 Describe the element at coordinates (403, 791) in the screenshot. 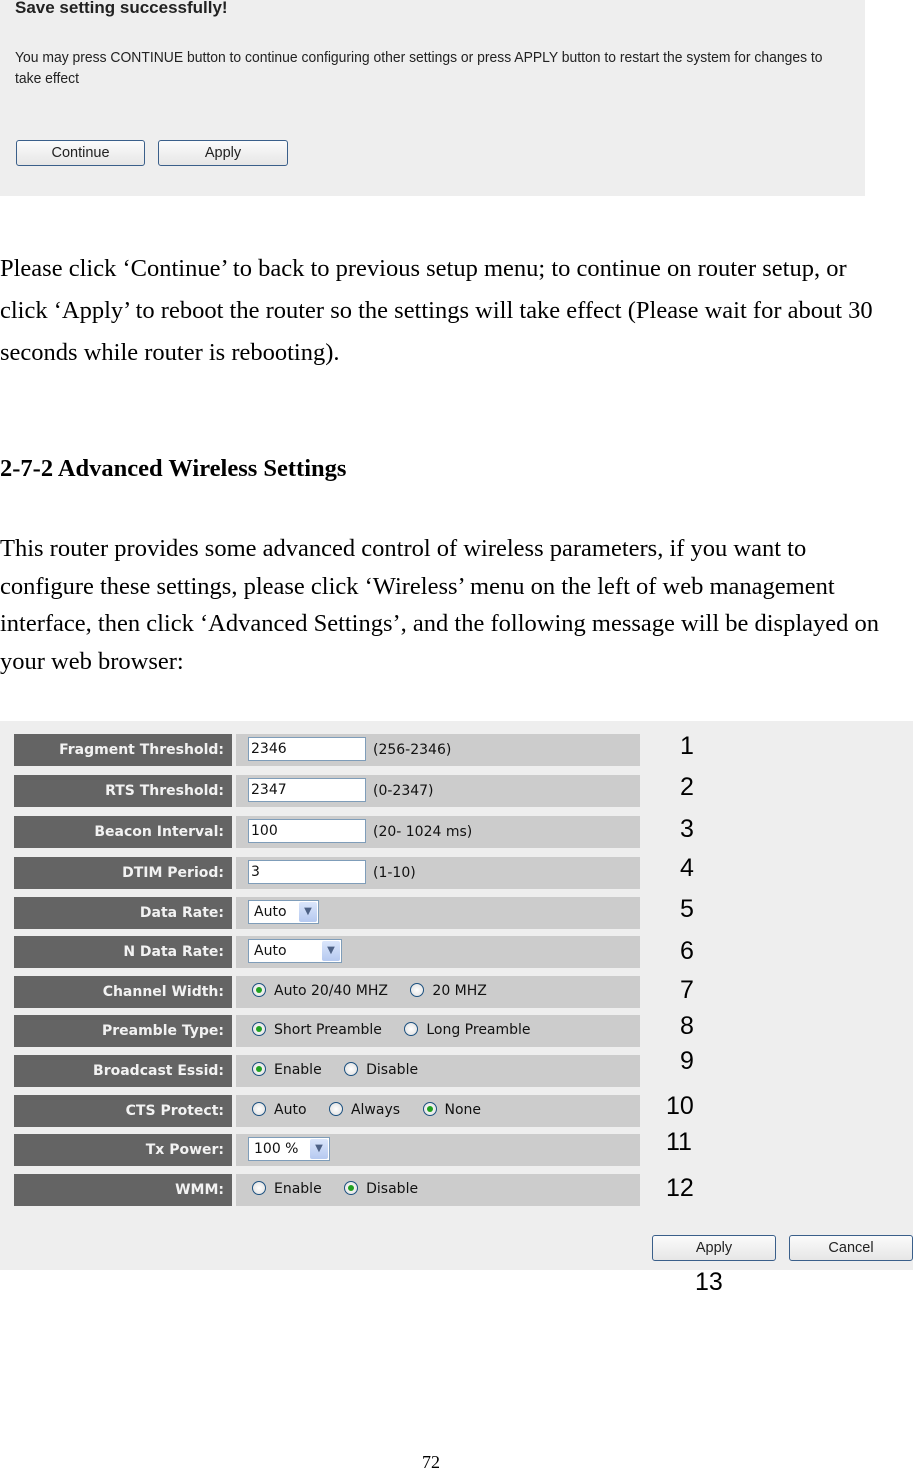

I see `rts-threshold-hint: (0-2347)` at that location.